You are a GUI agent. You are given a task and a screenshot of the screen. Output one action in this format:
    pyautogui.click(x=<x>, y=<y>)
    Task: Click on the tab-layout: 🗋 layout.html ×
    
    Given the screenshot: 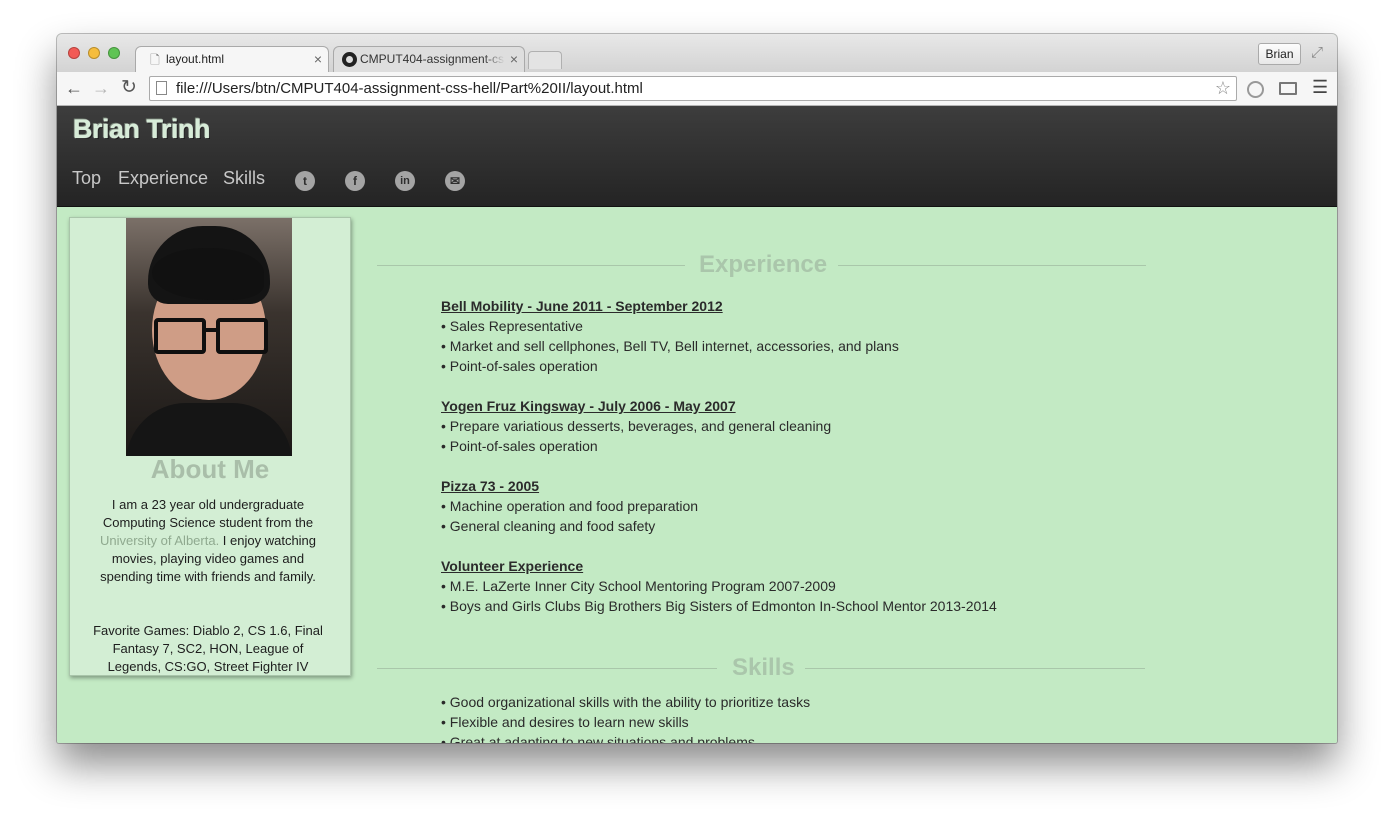 What is the action you would take?
    pyautogui.click(x=232, y=59)
    